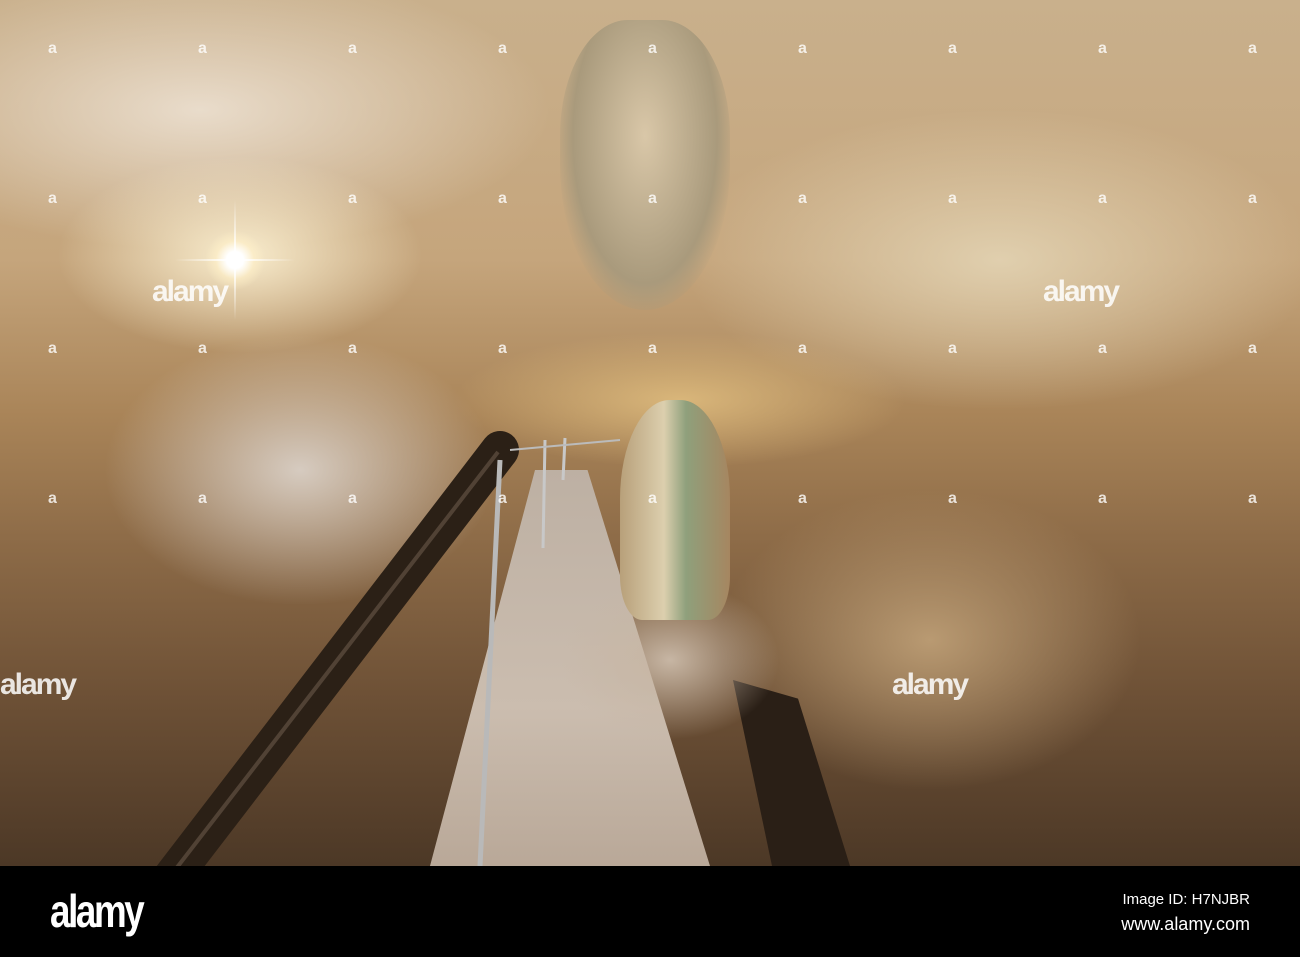 Image resolution: width=1300 pixels, height=957 pixels. What do you see at coordinates (1186, 899) in the screenshot?
I see `image-id: Image ID: H7NJBR` at bounding box center [1186, 899].